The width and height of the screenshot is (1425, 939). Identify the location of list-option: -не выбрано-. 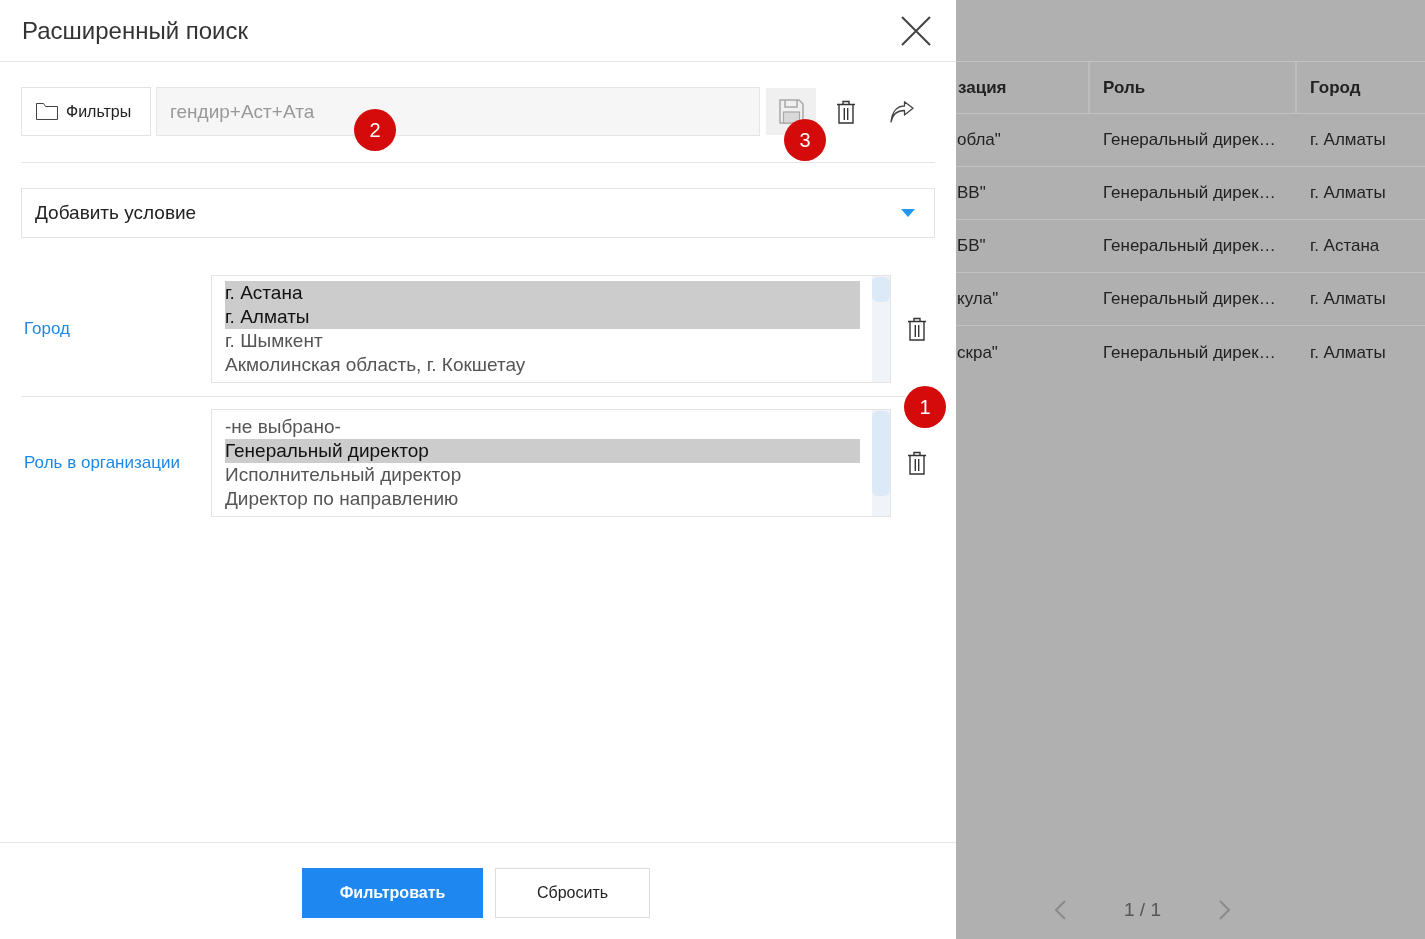
(542, 427).